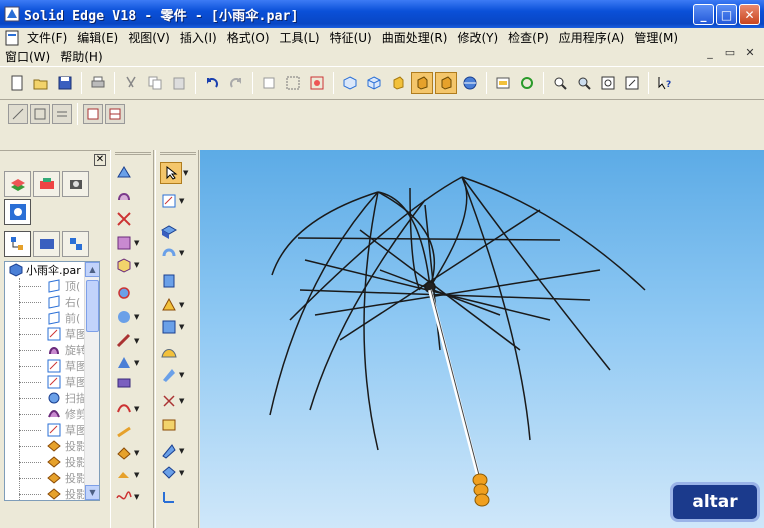  What do you see at coordinates (93, 114) in the screenshot?
I see `layout-icon` at bounding box center [93, 114].